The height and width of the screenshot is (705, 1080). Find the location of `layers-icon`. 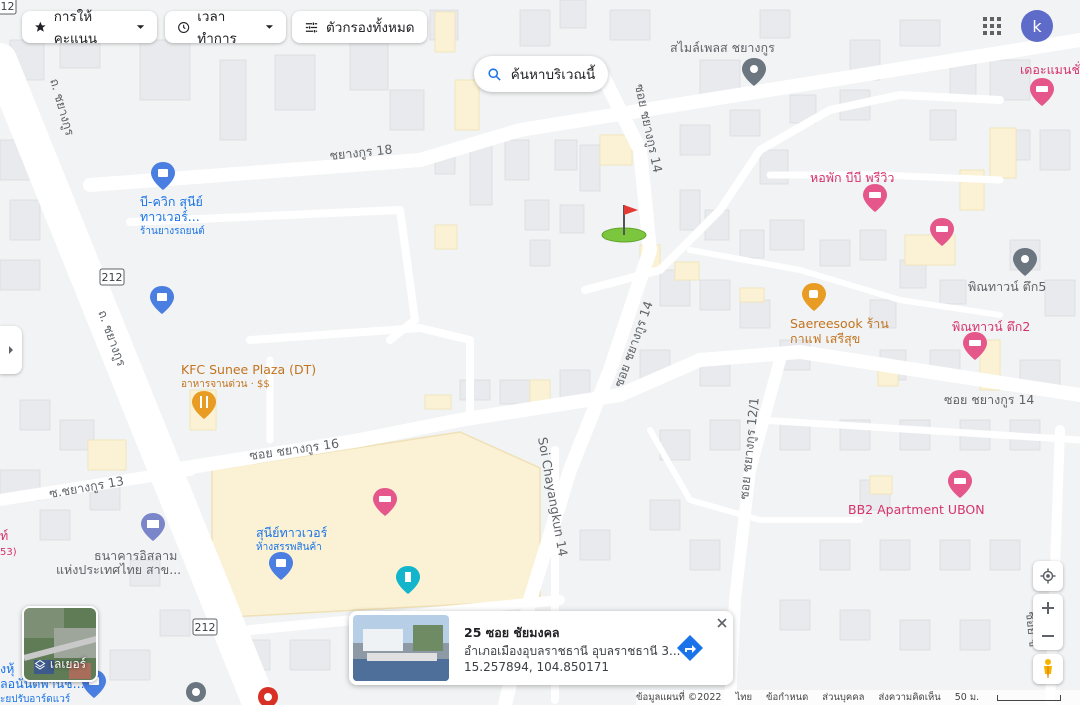

layers-icon is located at coordinates (40, 664).